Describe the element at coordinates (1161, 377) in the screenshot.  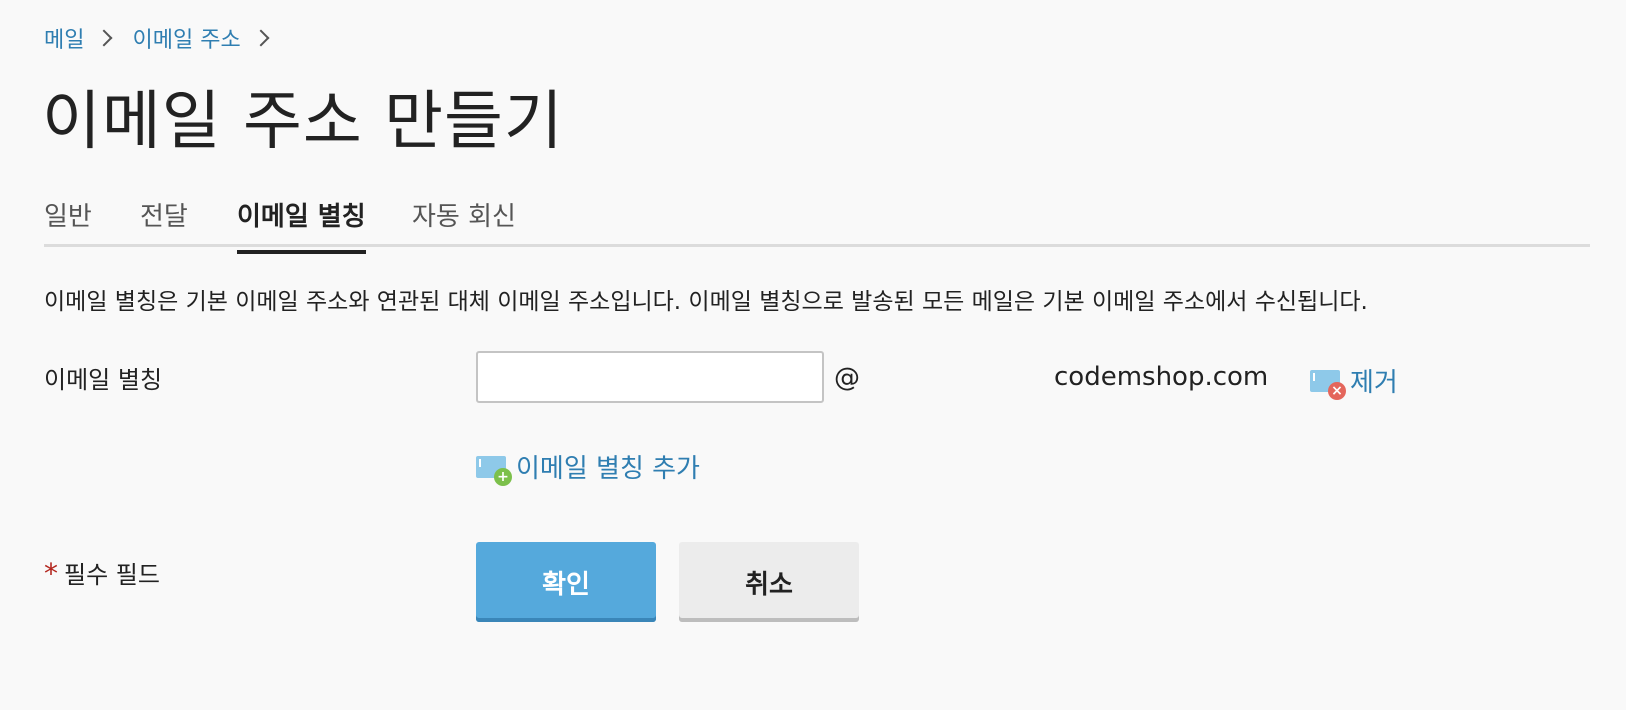
I see `domain-name: codemshop.com` at that location.